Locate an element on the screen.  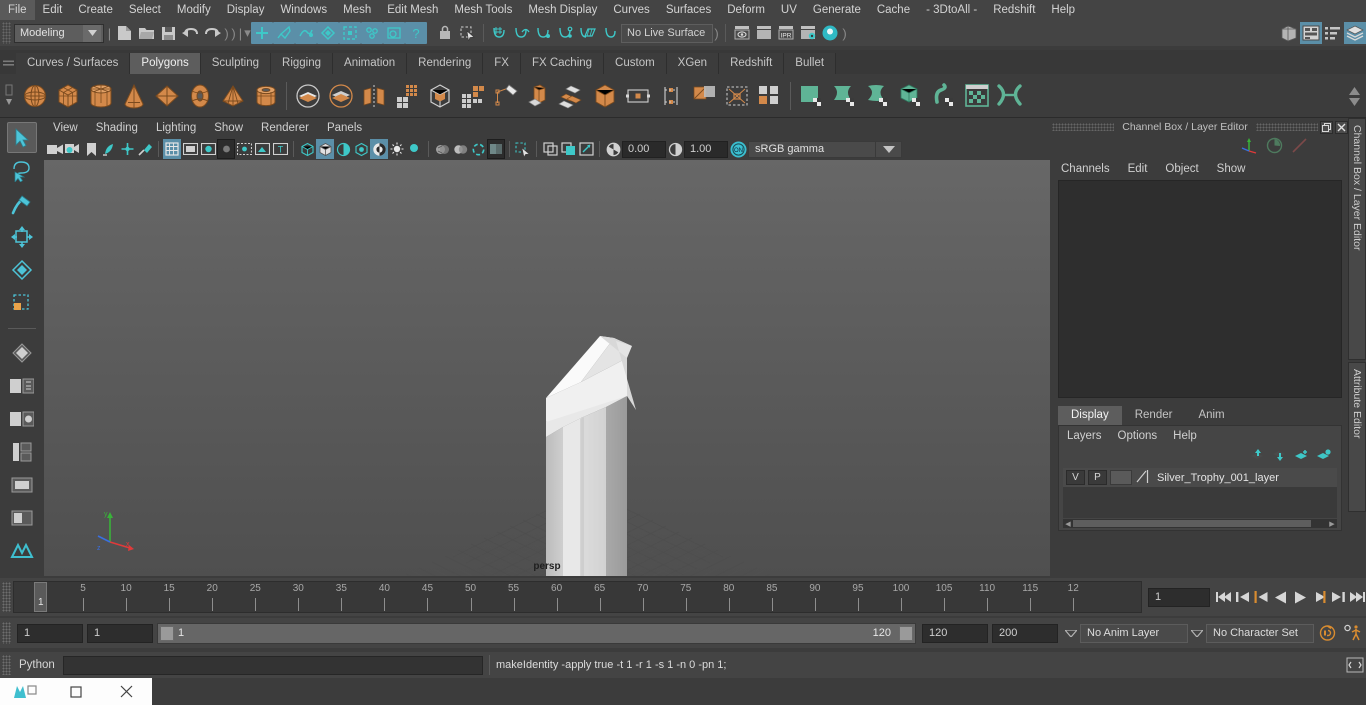
channelbox-menu-show: Show is located at coordinates (1231, 169).